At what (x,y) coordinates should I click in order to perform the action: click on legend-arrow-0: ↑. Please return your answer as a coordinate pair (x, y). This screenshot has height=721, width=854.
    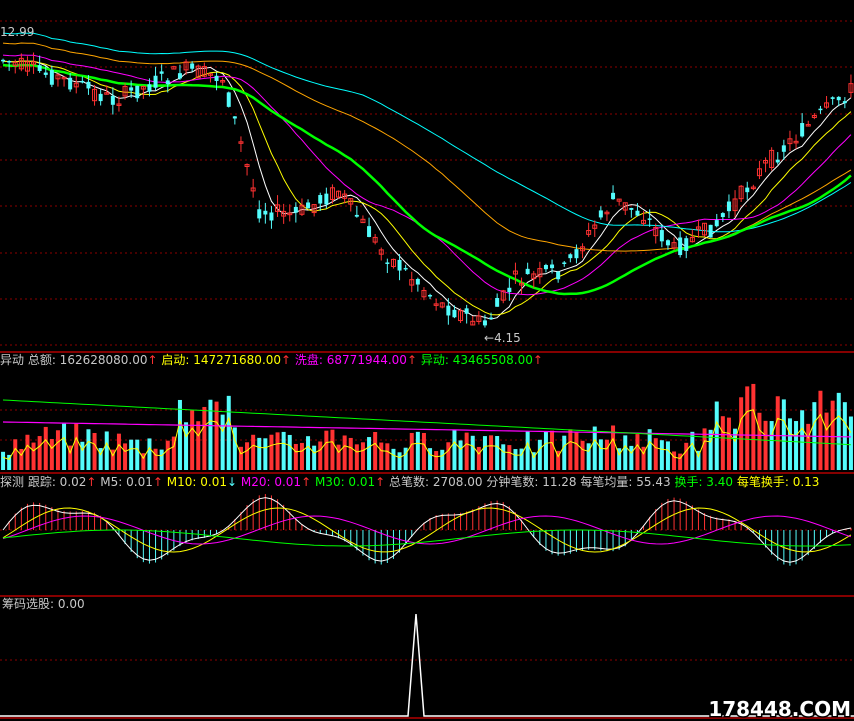
    Looking at the image, I should click on (91, 482).